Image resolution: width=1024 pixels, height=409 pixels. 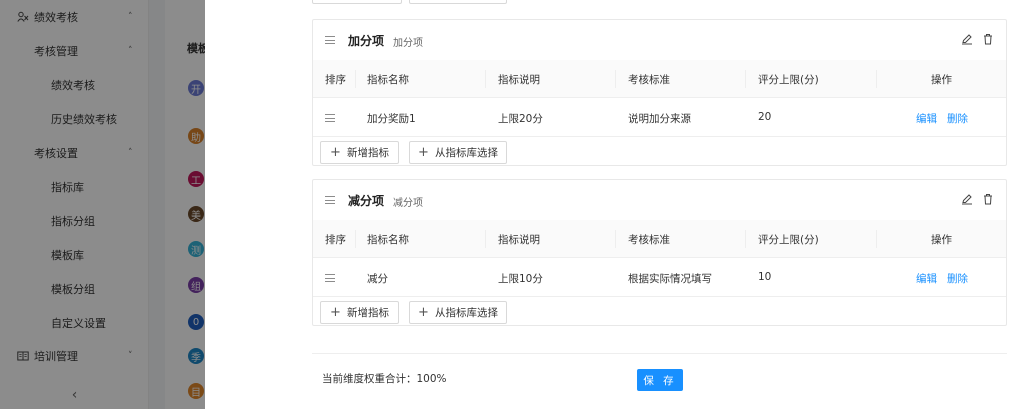 What do you see at coordinates (765, 117) in the screenshot?
I see `indicator-max-score: 20` at bounding box center [765, 117].